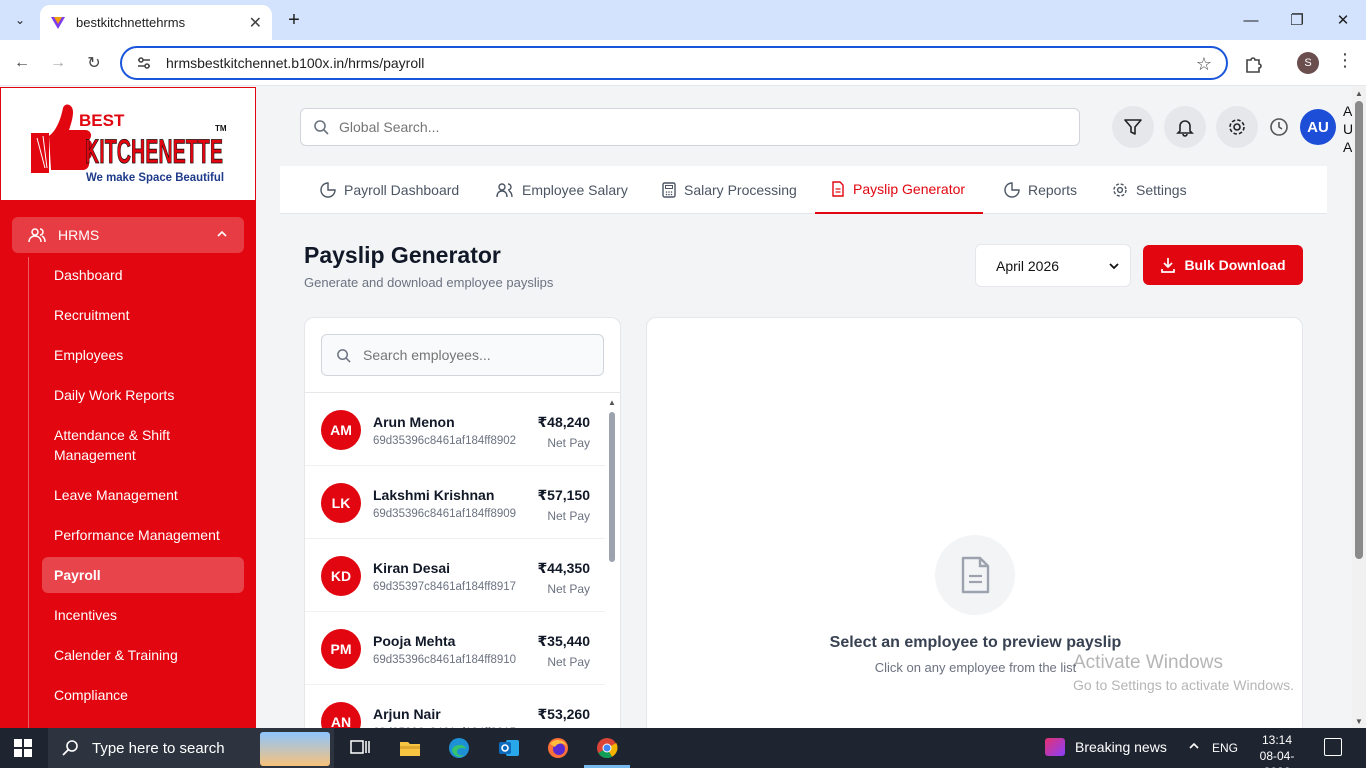  I want to click on notifications-button, so click(1185, 127).